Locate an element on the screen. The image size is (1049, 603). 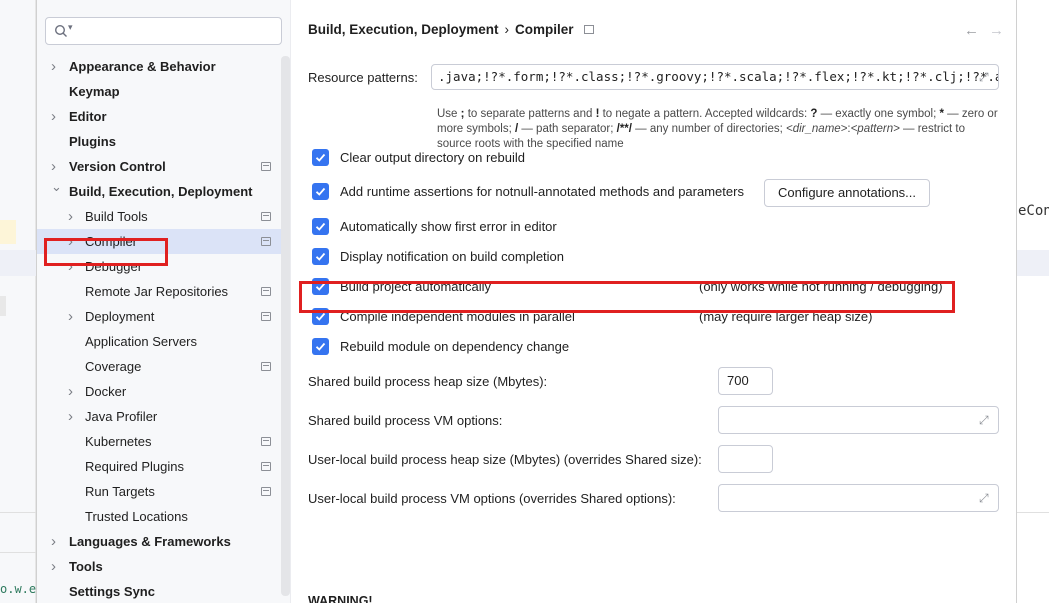
back-arrow-icon: ← is located at coordinates (971, 30).